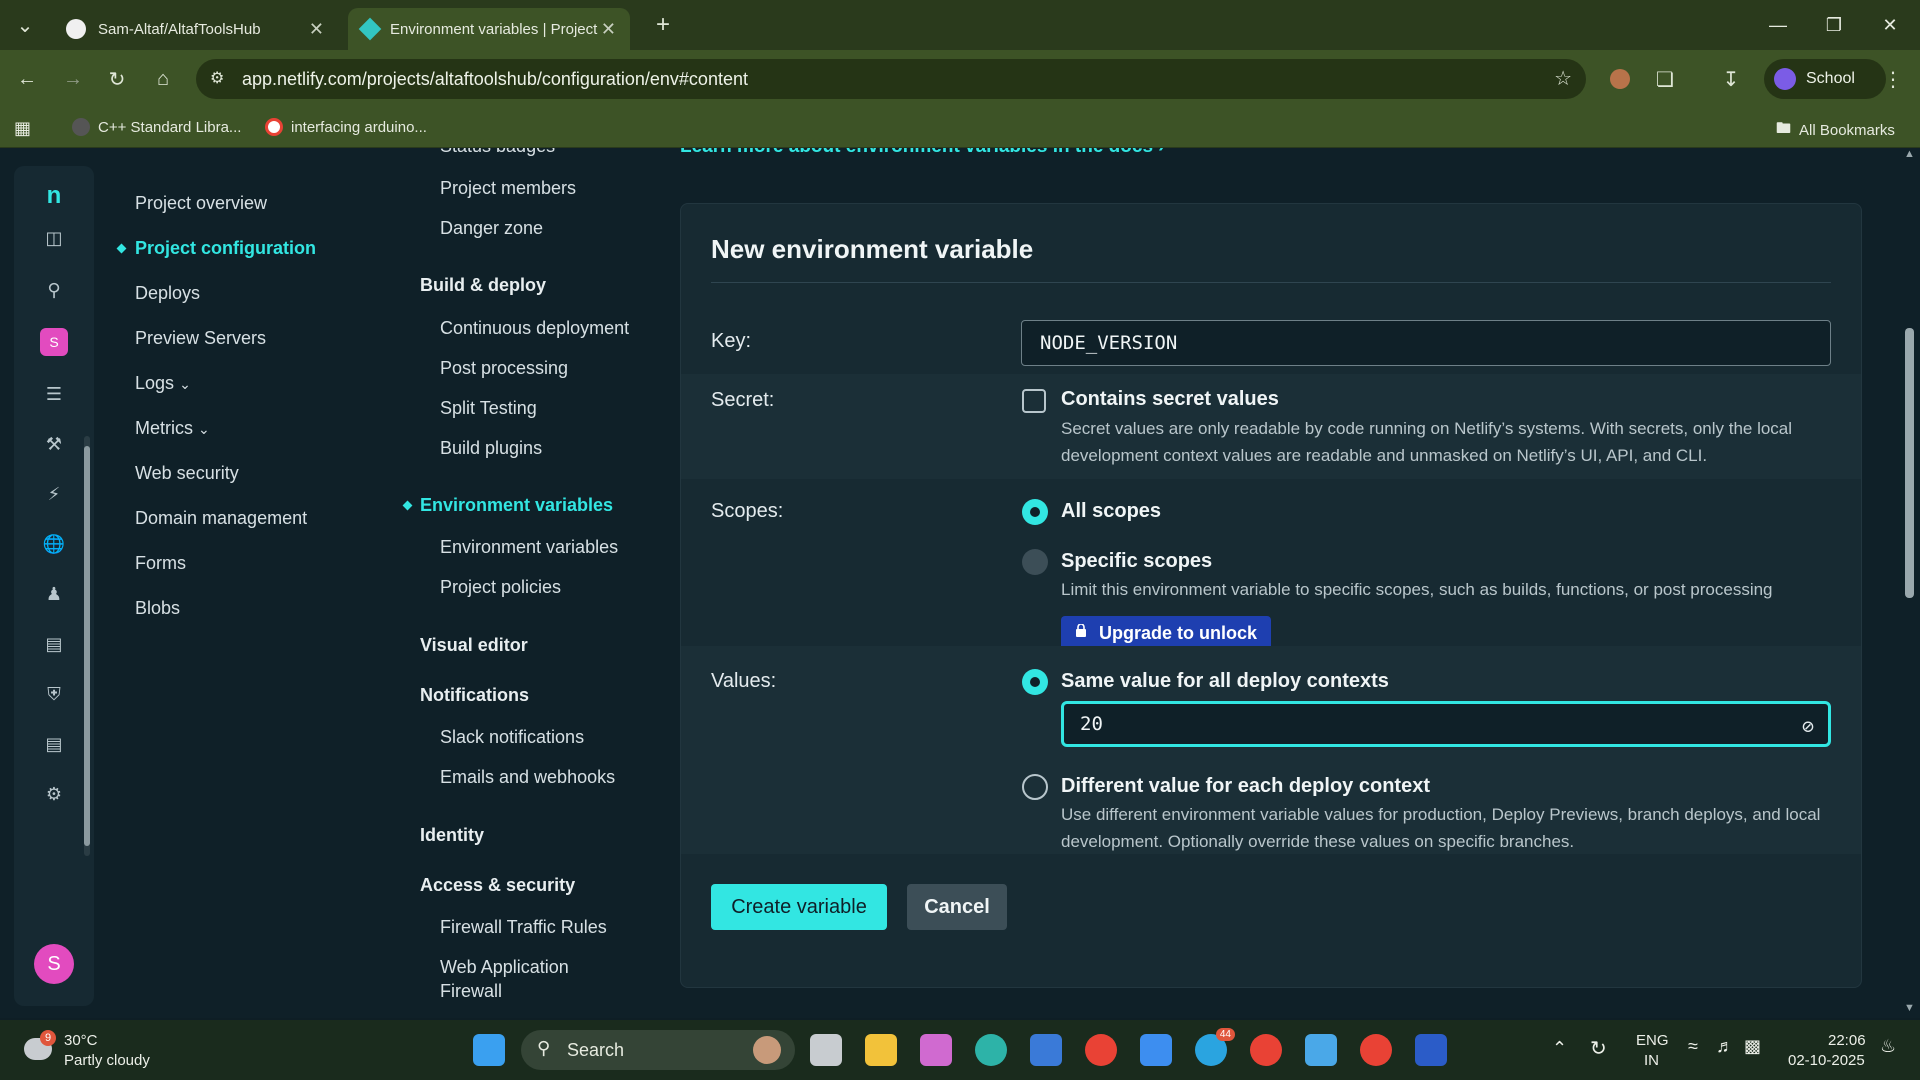 This screenshot has width=1920, height=1080. I want to click on clock-time: 22:06, so click(1847, 1040).